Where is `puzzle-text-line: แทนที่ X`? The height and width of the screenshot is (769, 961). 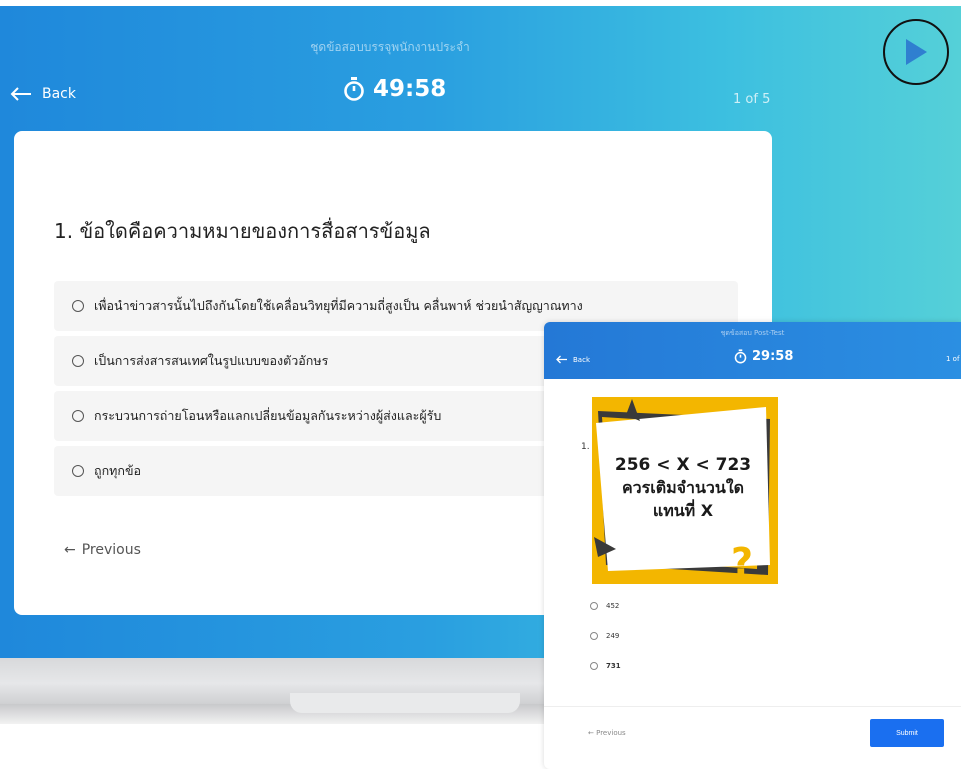
puzzle-text-line: แทนที่ X is located at coordinates (683, 509).